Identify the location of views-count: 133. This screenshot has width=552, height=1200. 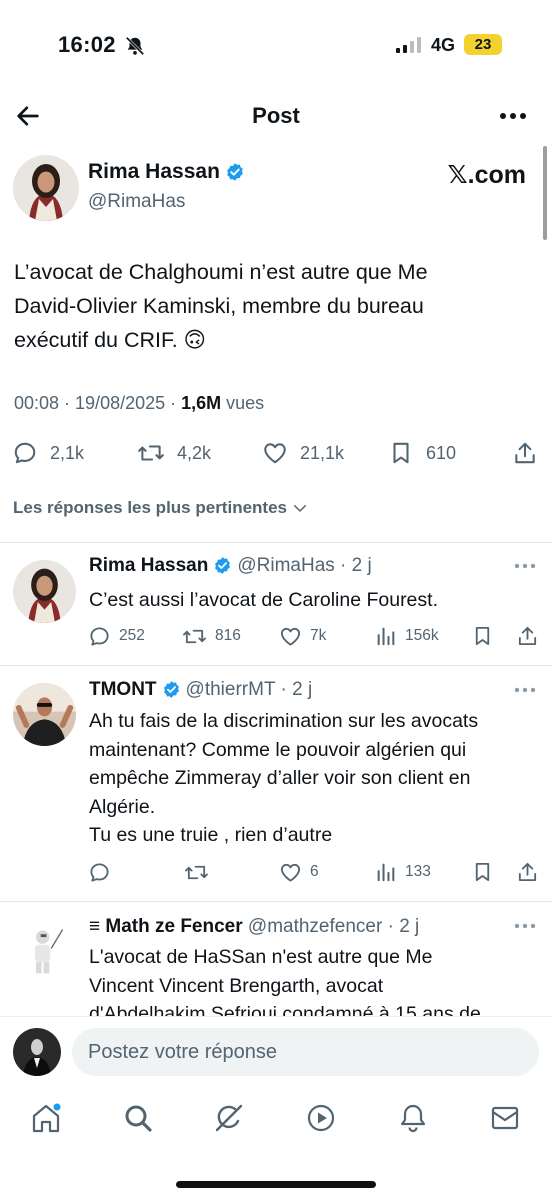
(418, 871).